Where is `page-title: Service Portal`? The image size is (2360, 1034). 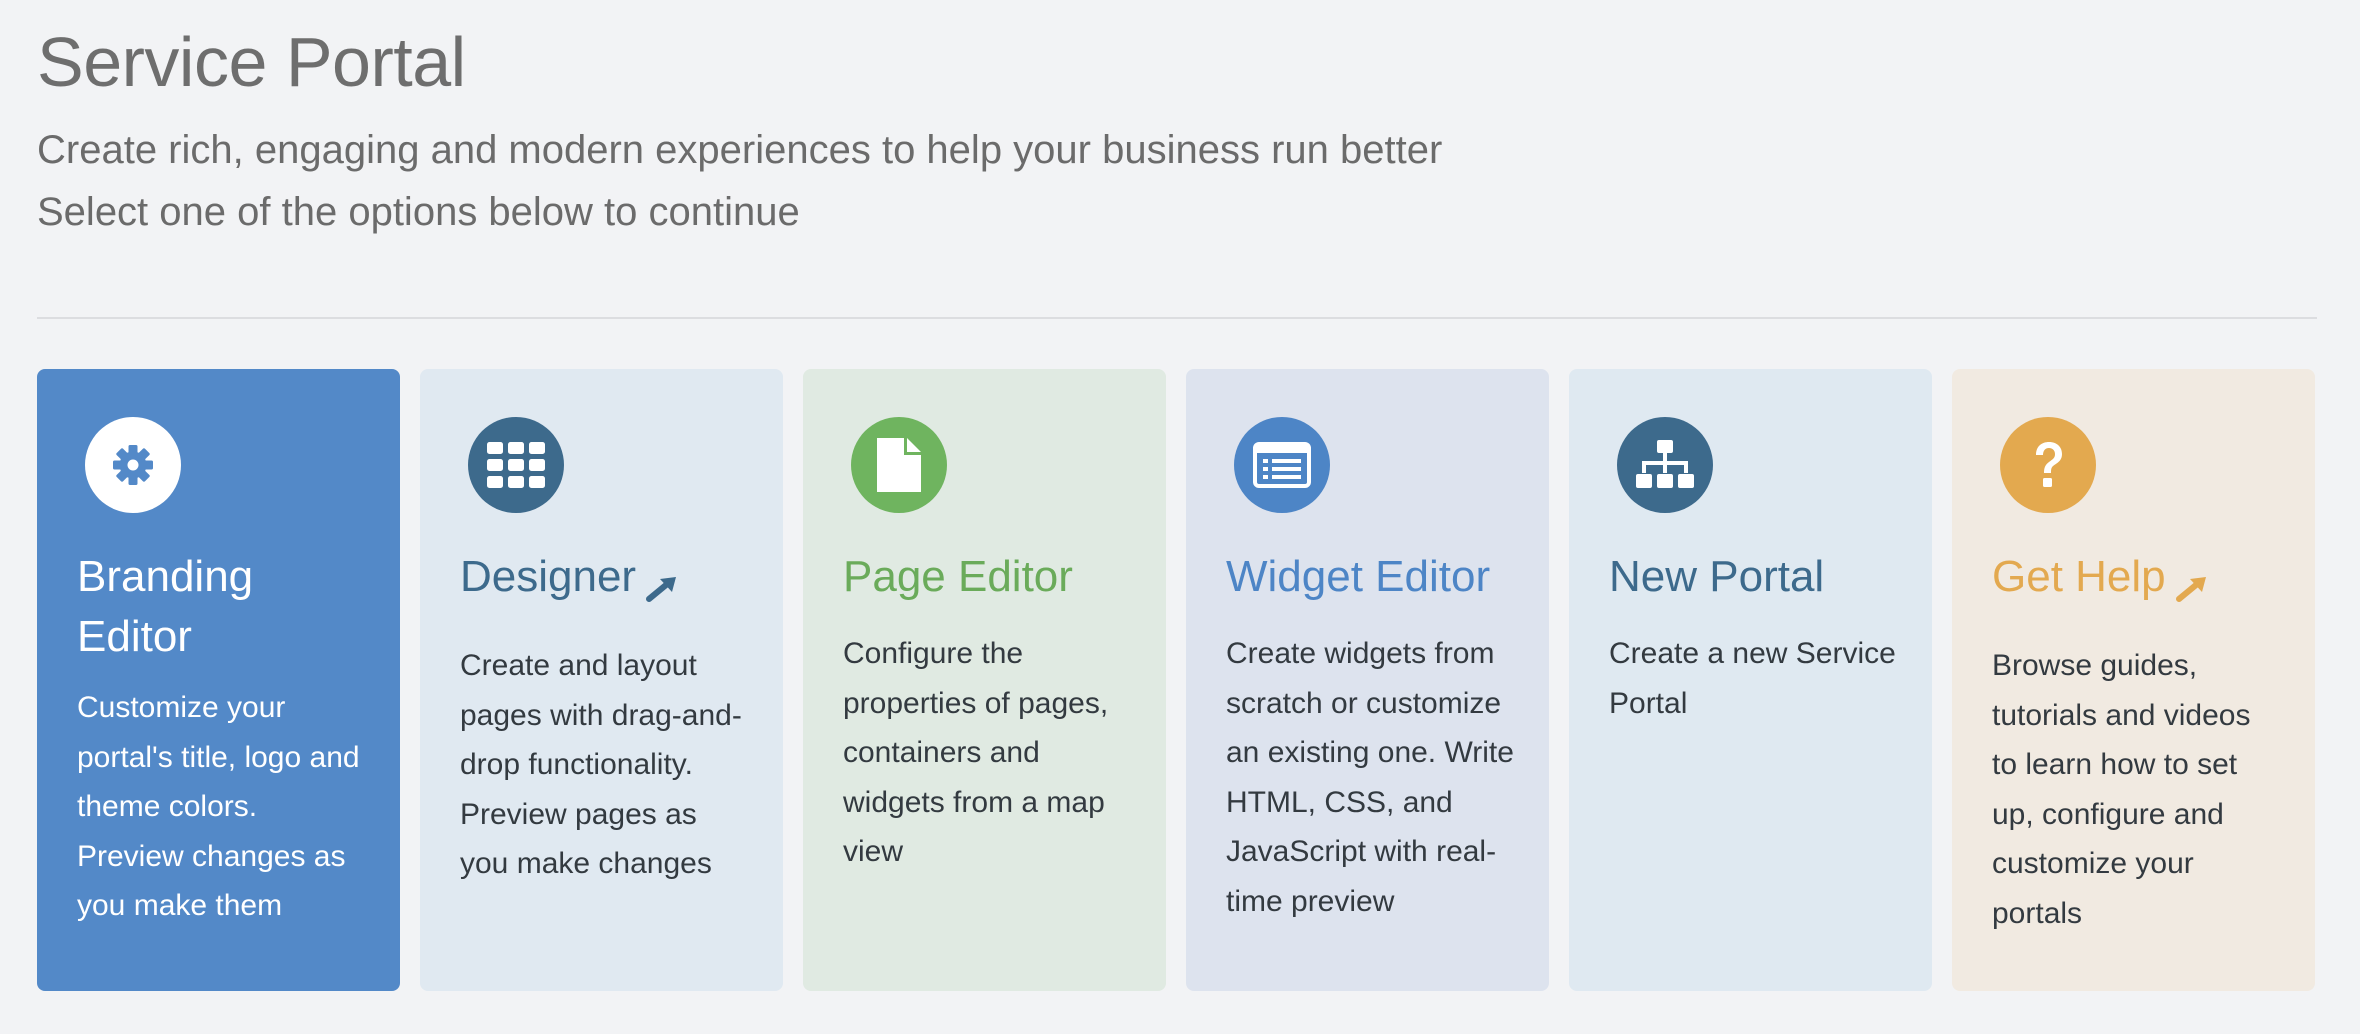 page-title: Service Portal is located at coordinates (251, 62).